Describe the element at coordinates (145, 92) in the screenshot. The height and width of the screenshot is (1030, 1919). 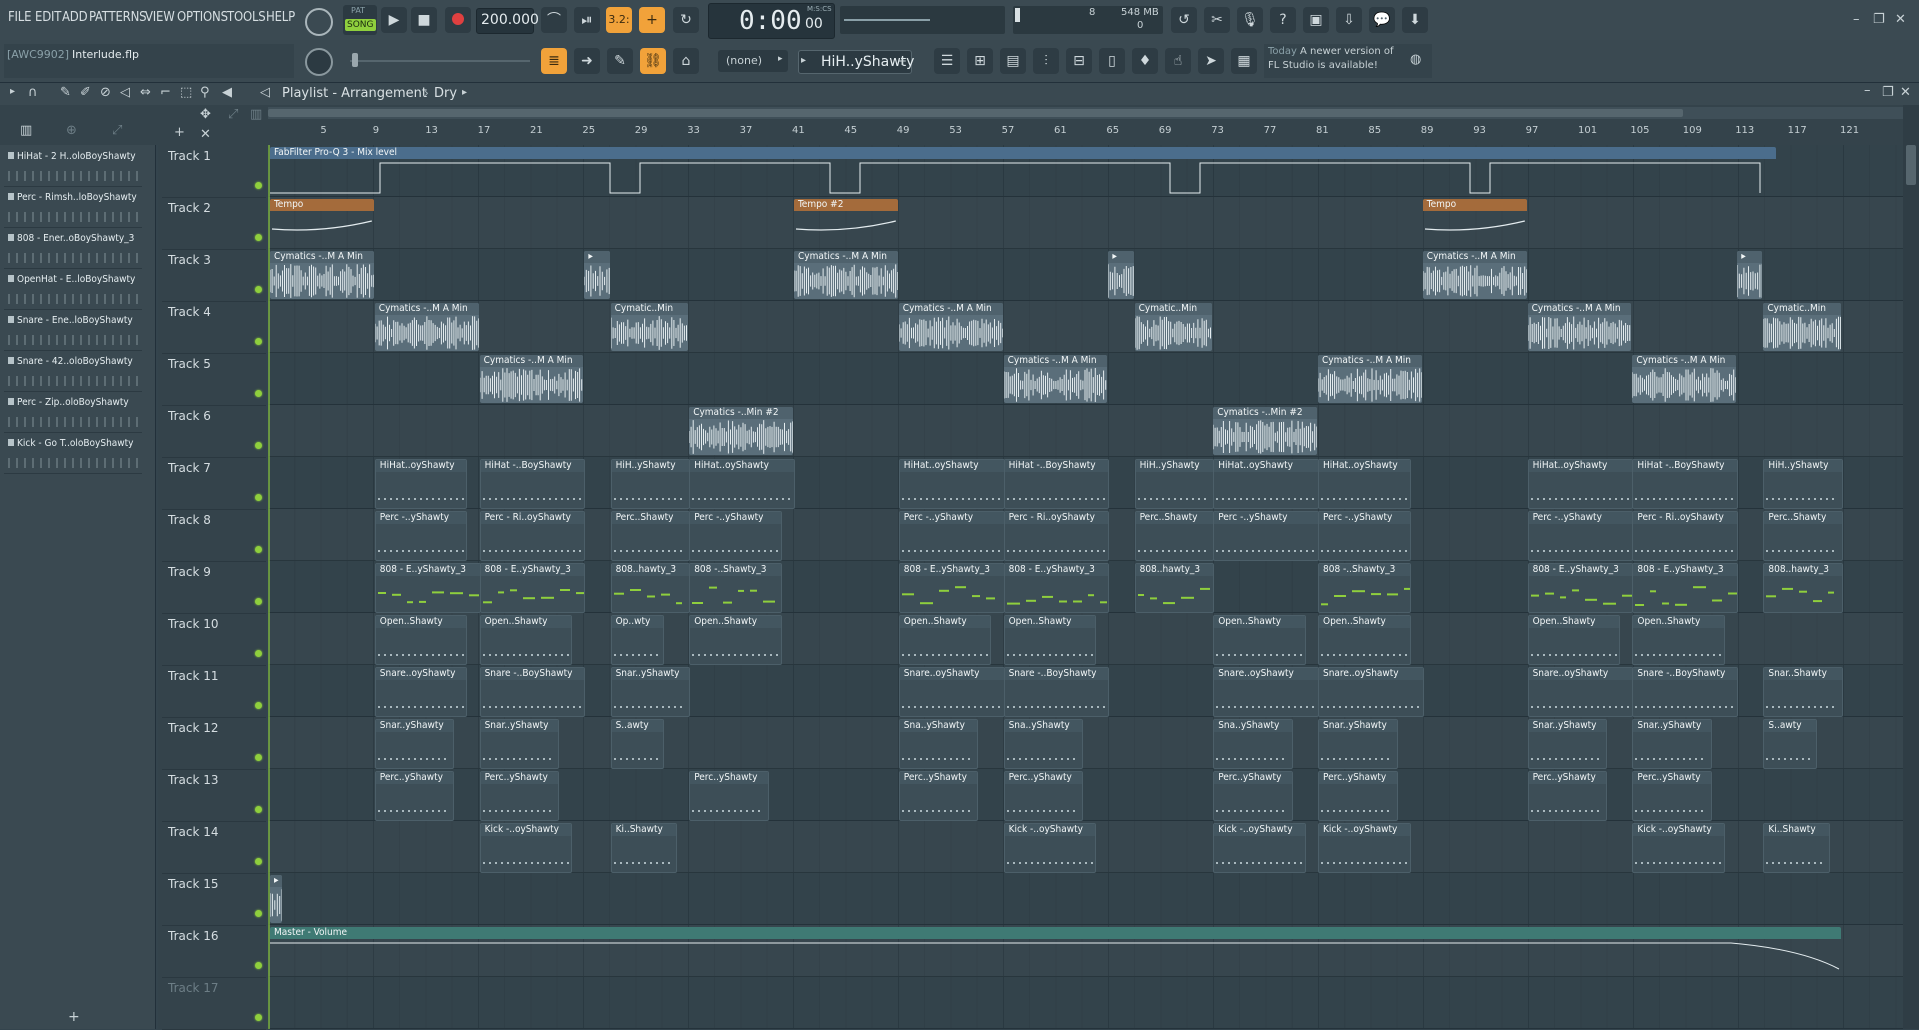
I see `slip-tool-icon: ⇔` at that location.